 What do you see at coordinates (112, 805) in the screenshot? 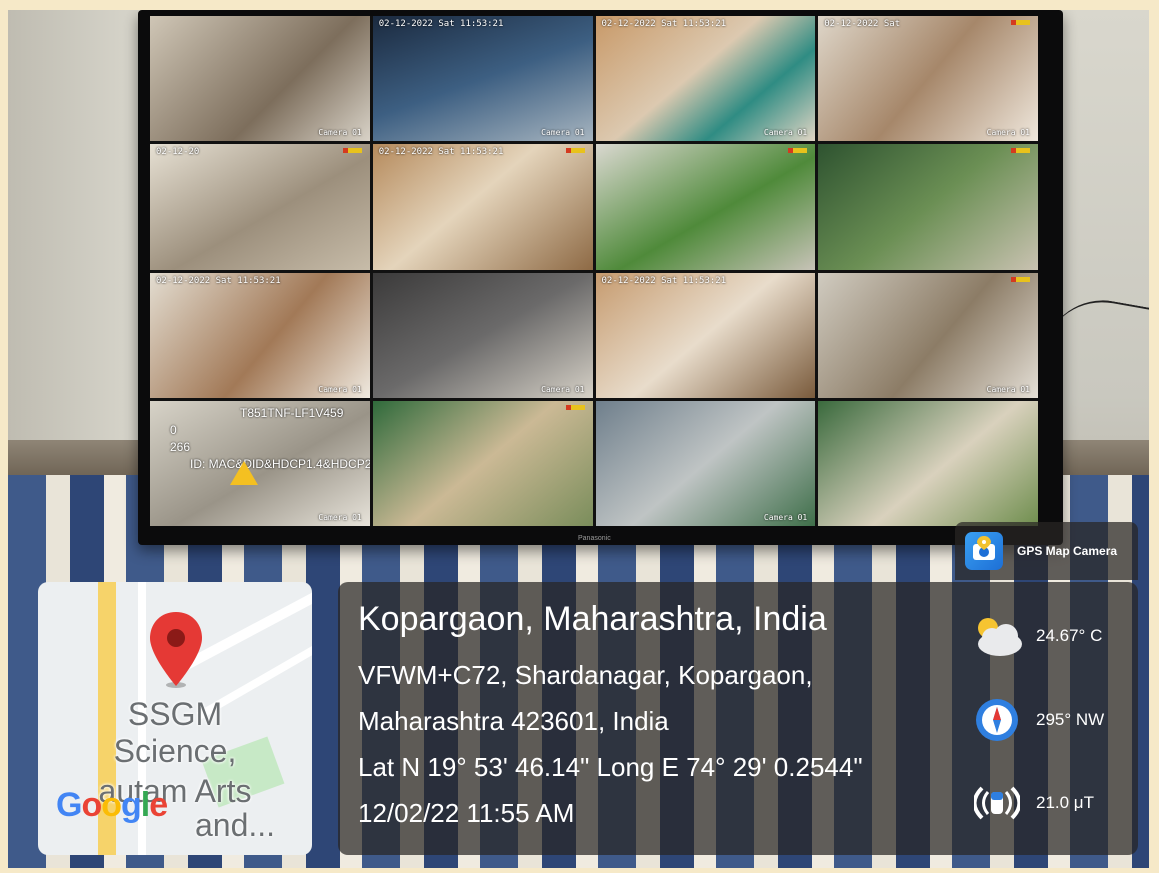
I see `google-logo: Google` at bounding box center [112, 805].